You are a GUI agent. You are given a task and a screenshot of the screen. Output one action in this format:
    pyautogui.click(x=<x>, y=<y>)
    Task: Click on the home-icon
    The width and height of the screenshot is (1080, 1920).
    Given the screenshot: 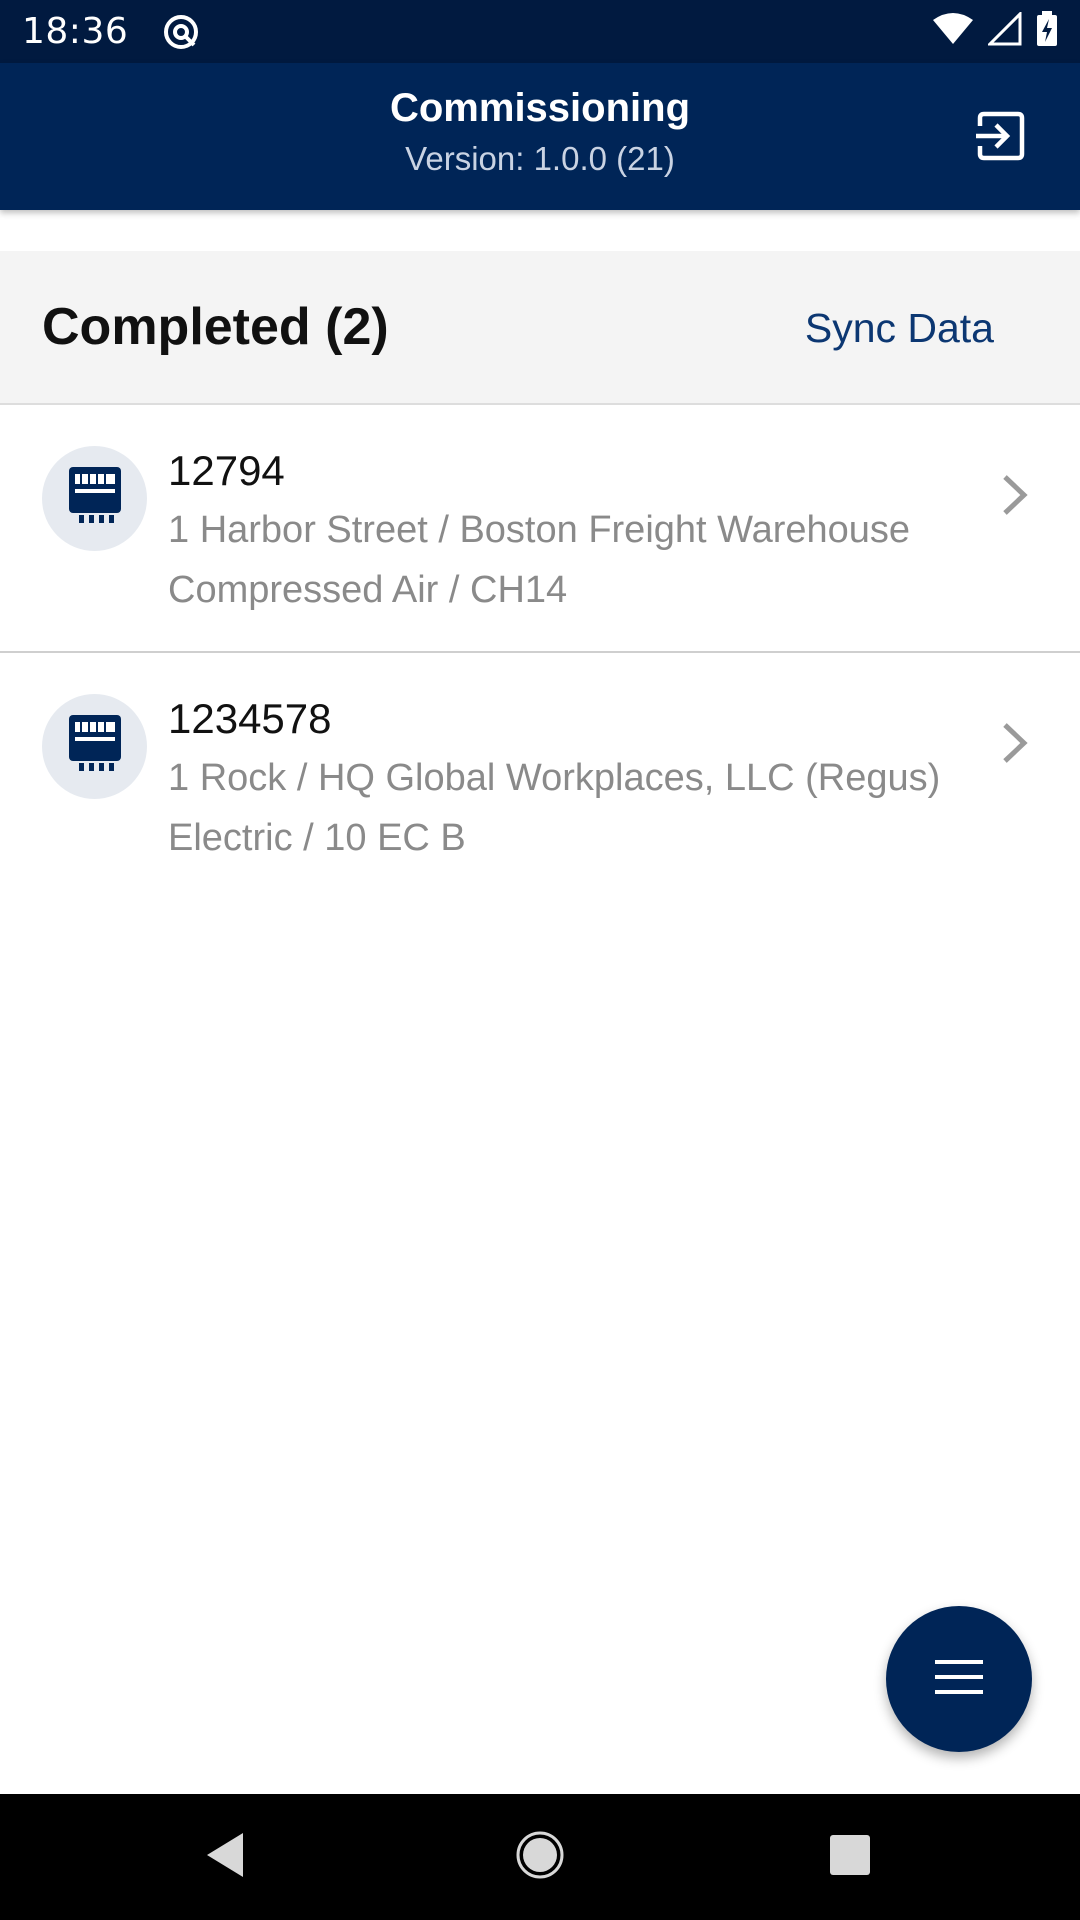 What is the action you would take?
    pyautogui.click(x=540, y=1857)
    